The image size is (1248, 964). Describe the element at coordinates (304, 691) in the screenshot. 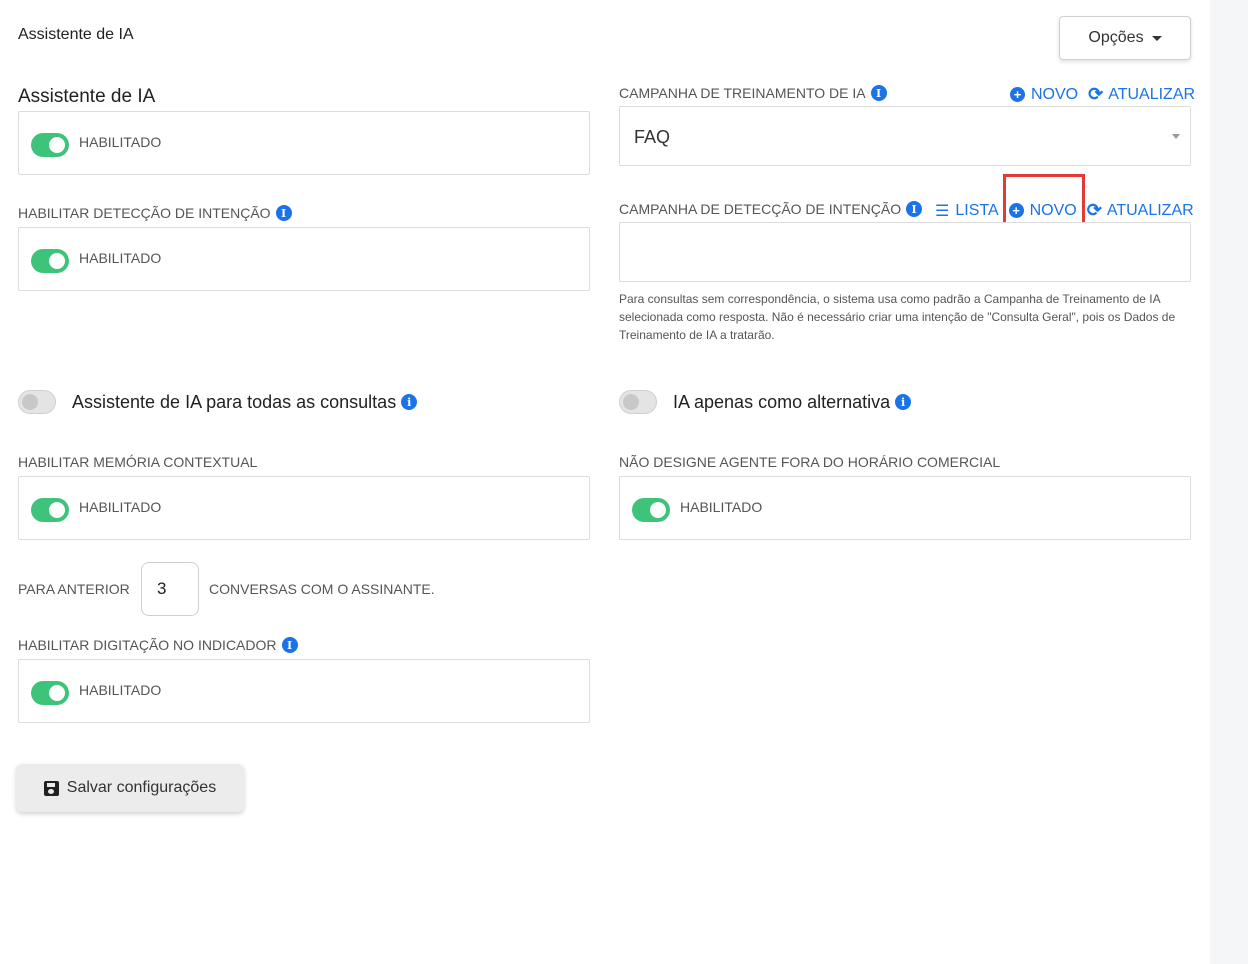

I see `typing-indicator-box: HABILITADO` at that location.